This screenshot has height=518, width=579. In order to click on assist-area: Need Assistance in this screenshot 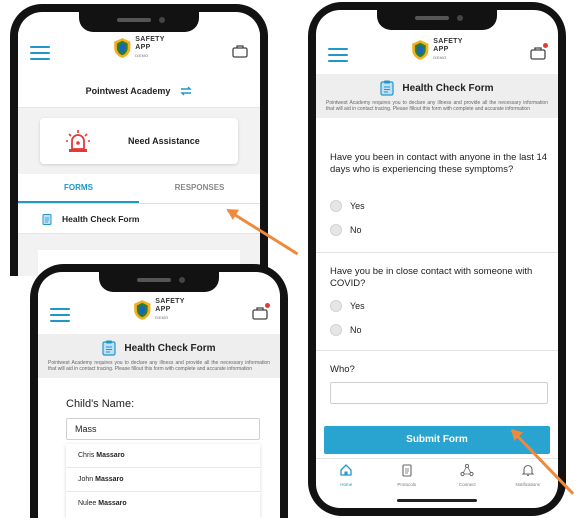, I will do `click(139, 141)`.